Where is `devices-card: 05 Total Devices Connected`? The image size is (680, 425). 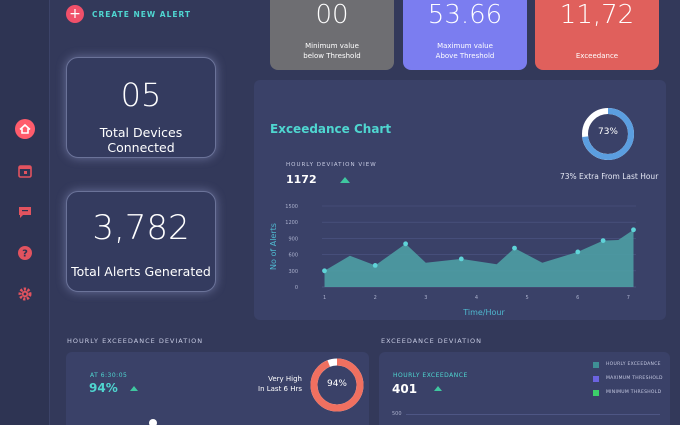
devices-card: 05 Total Devices Connected is located at coordinates (141, 107).